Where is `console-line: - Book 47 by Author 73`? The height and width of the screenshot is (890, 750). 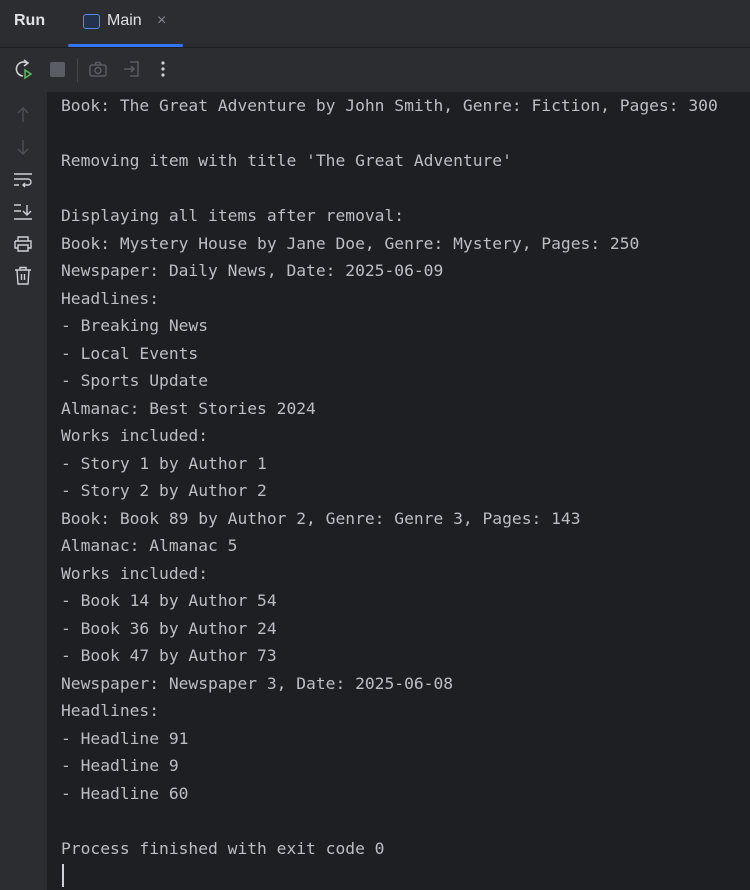
console-line: - Book 47 by Author 73 is located at coordinates (169, 655).